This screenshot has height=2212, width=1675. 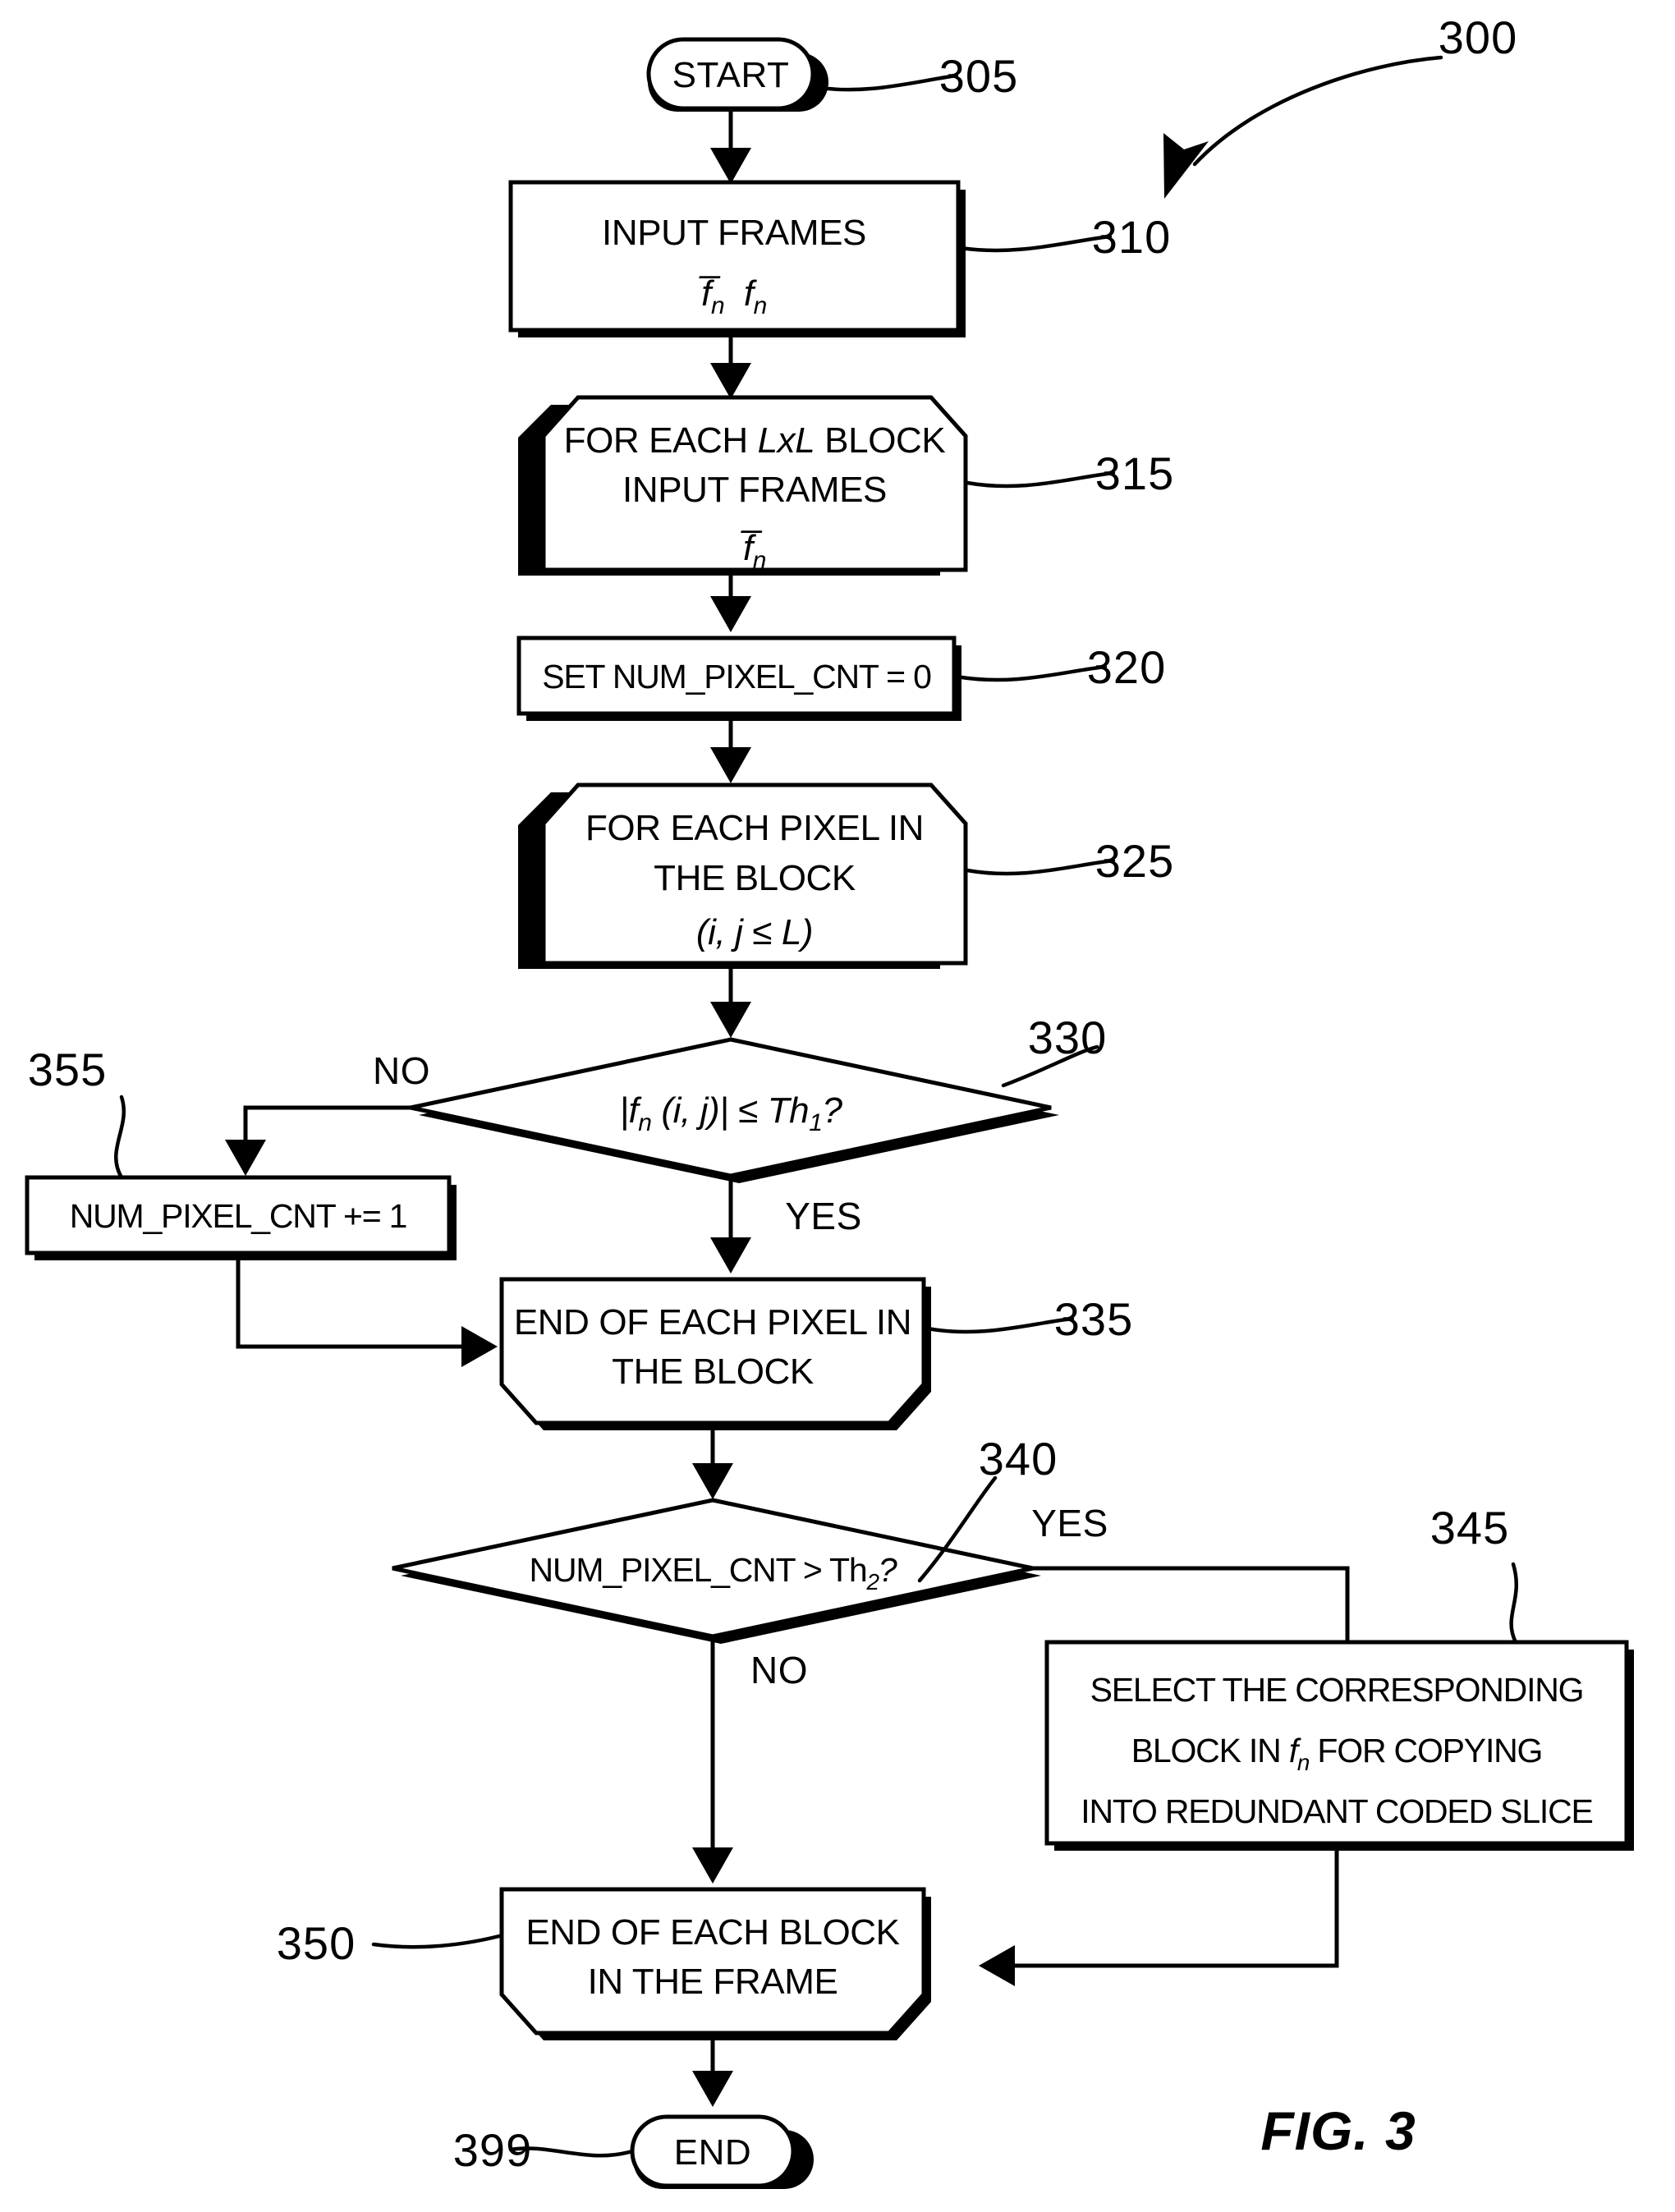 I want to click on node-increment-counter: NUM_PIXEL_CNT += 1, so click(x=241, y=1217).